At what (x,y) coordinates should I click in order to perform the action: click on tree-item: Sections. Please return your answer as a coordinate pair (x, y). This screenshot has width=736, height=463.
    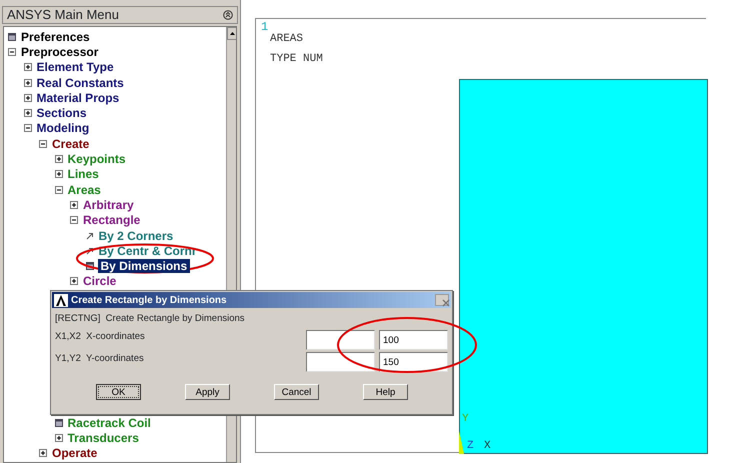
    Looking at the image, I should click on (62, 113).